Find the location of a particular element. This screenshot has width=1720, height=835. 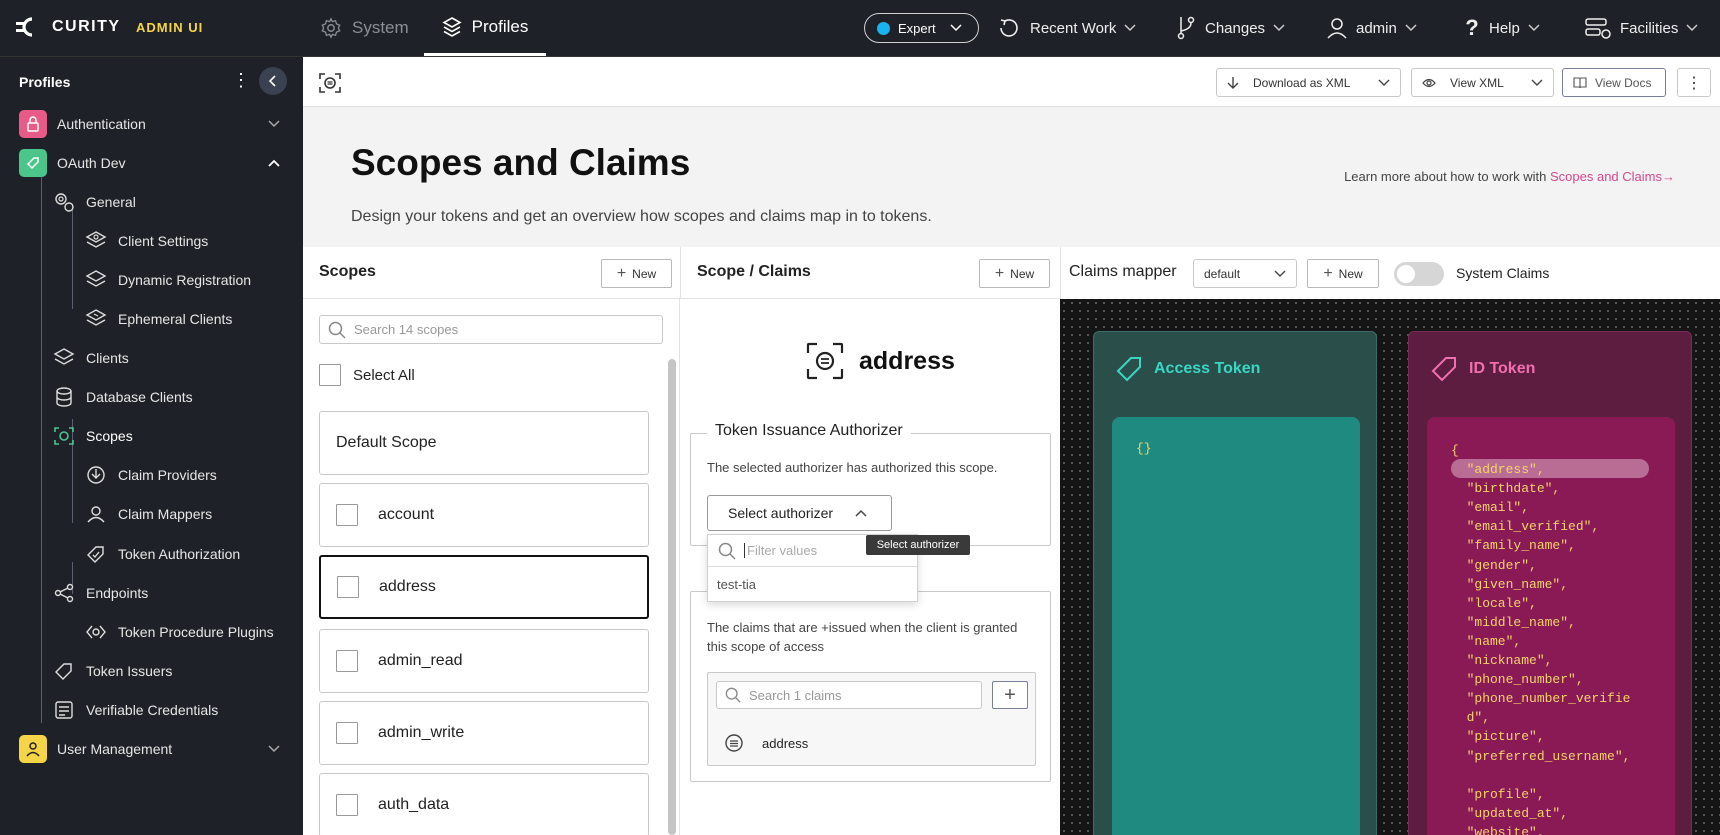

claim-line: "middle_name", is located at coordinates (1563, 622).